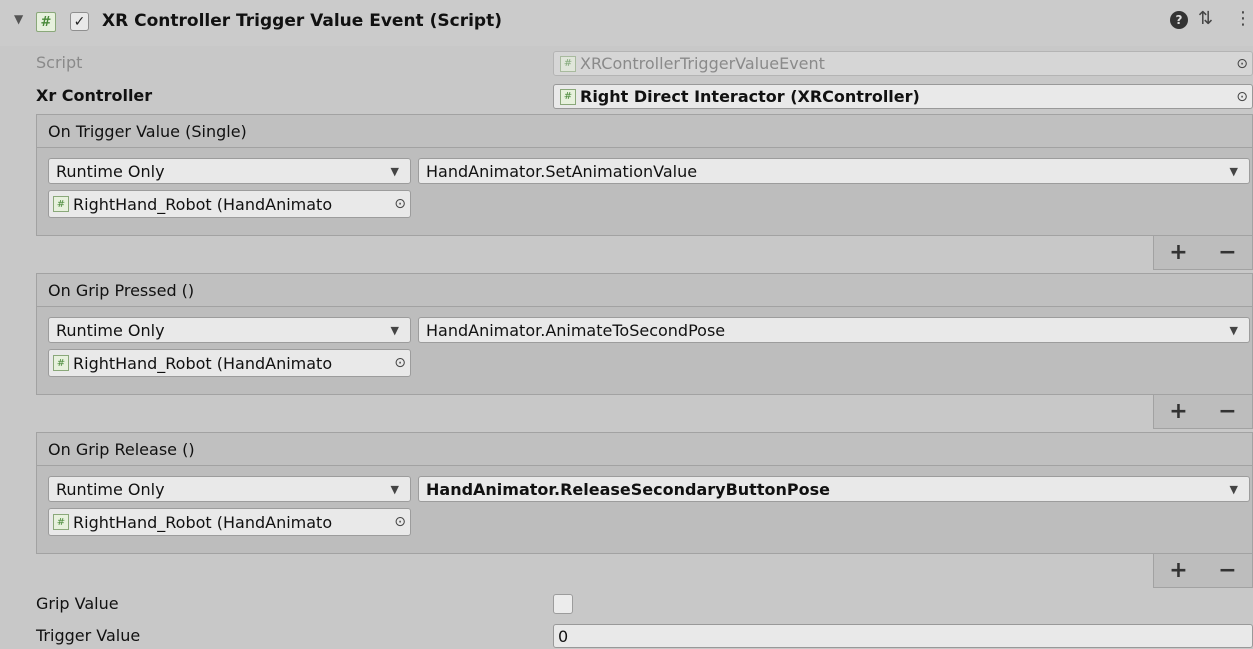 The width and height of the screenshot is (1253, 649). I want to click on component-enabled-checkbox: ✓, so click(79, 21).